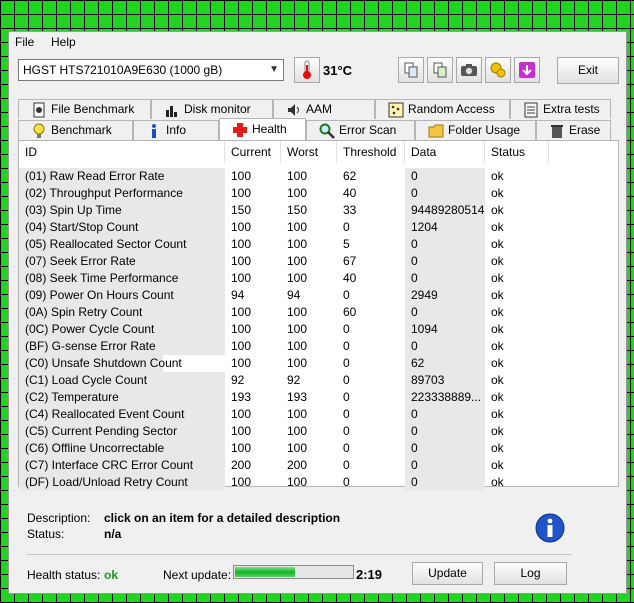 The width and height of the screenshot is (634, 603). What do you see at coordinates (212, 109) in the screenshot?
I see `tab-disk-monitor: Disk monitor` at bounding box center [212, 109].